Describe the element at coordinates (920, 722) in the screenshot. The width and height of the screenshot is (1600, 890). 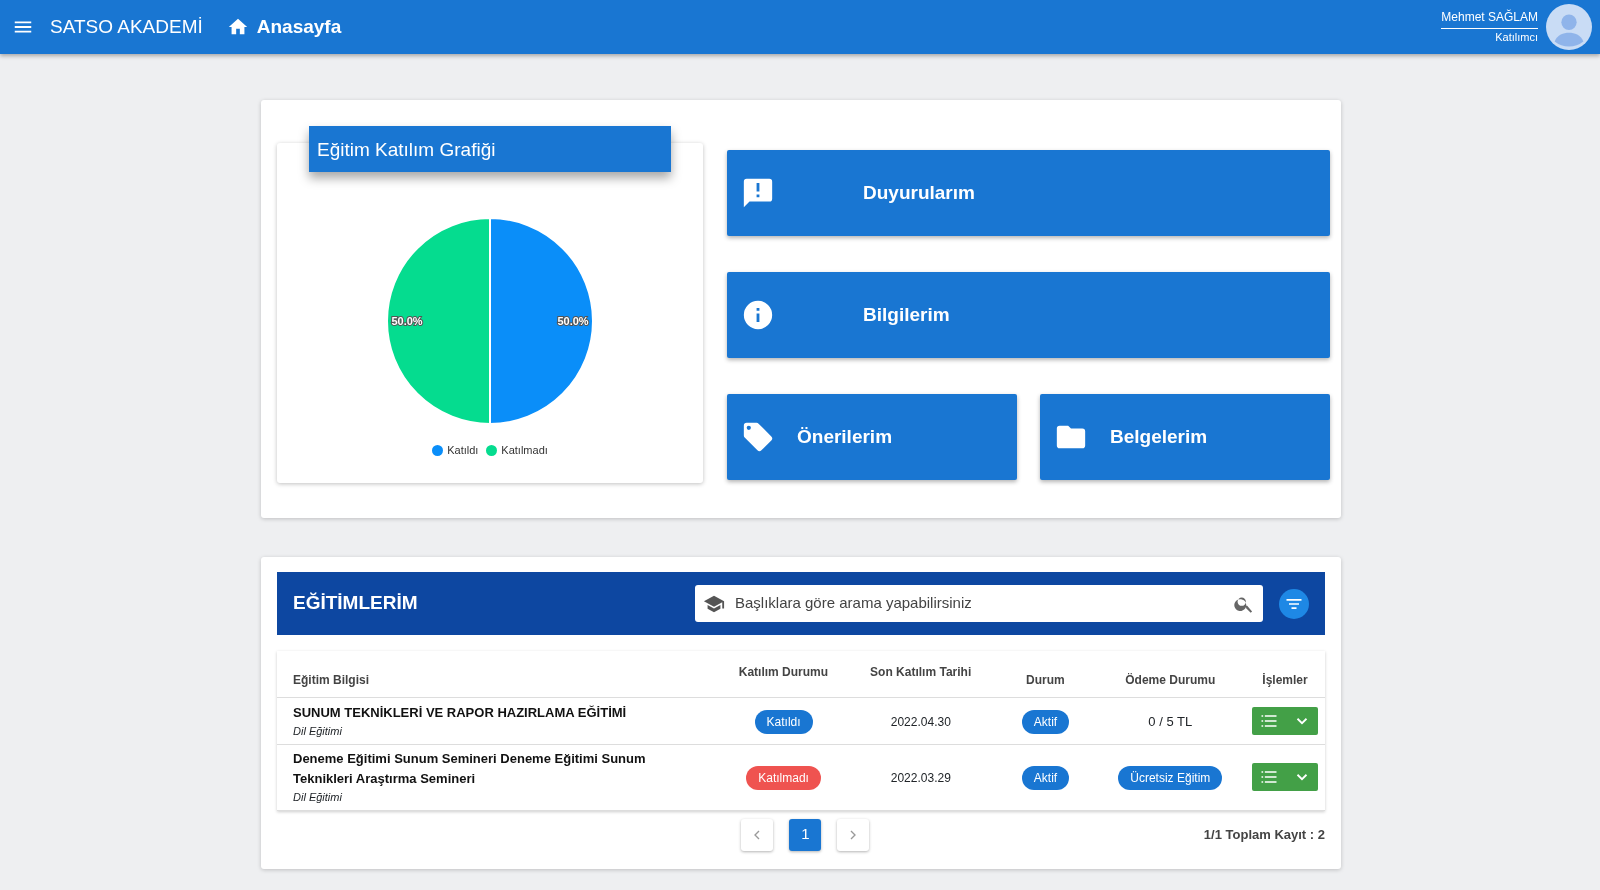
I see `deadline-date: 2022.04.30` at that location.